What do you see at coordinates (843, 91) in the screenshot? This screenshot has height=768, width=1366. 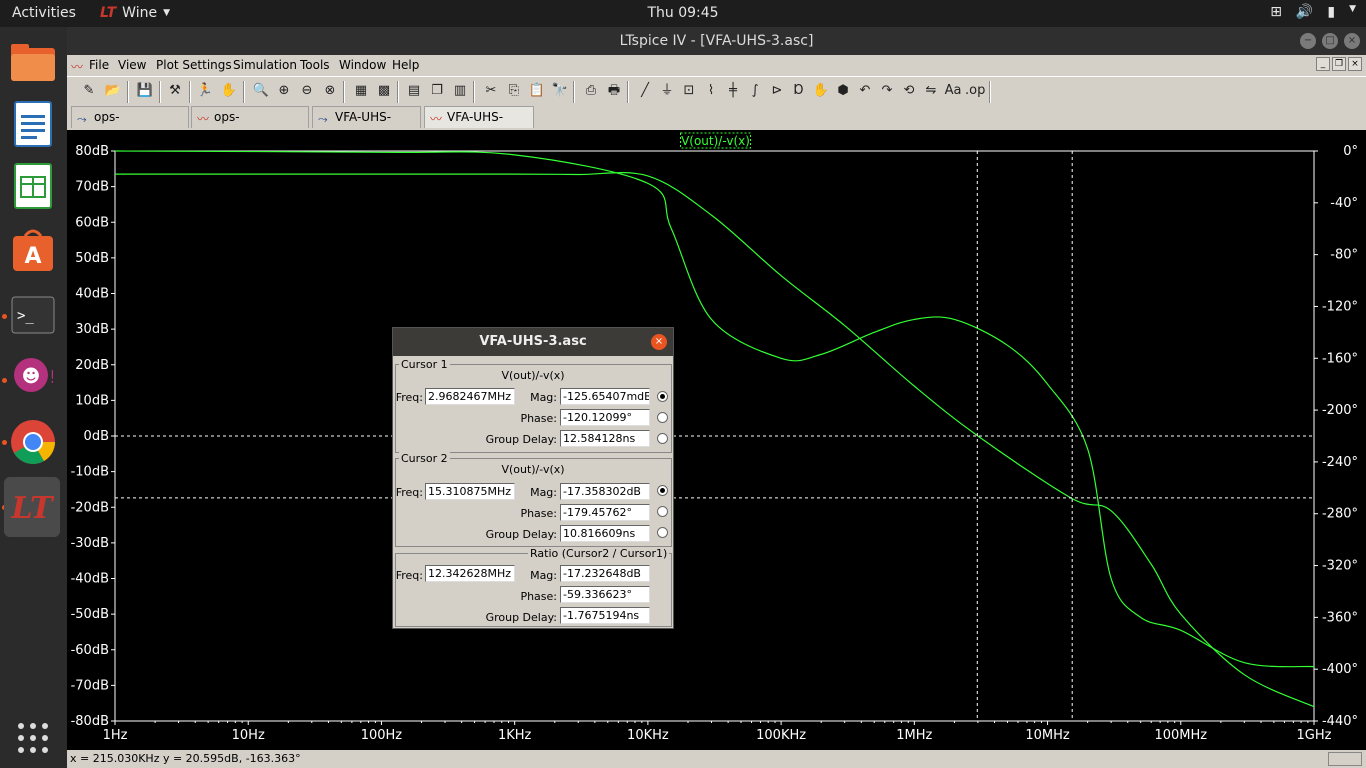 I see `drag-icon: ⬢` at bounding box center [843, 91].